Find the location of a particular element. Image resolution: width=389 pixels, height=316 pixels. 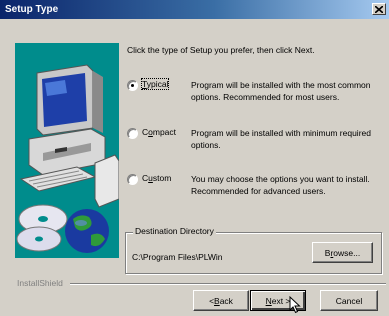

close-button is located at coordinates (379, 9).